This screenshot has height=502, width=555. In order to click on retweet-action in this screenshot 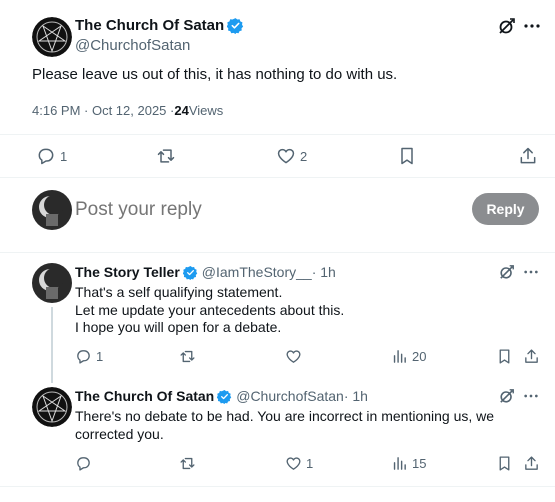, I will do `click(166, 156)`.